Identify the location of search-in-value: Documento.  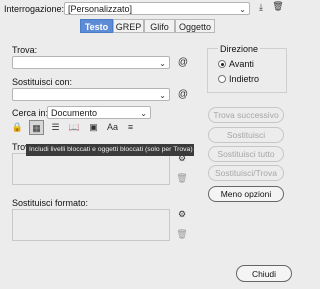
(74, 113).